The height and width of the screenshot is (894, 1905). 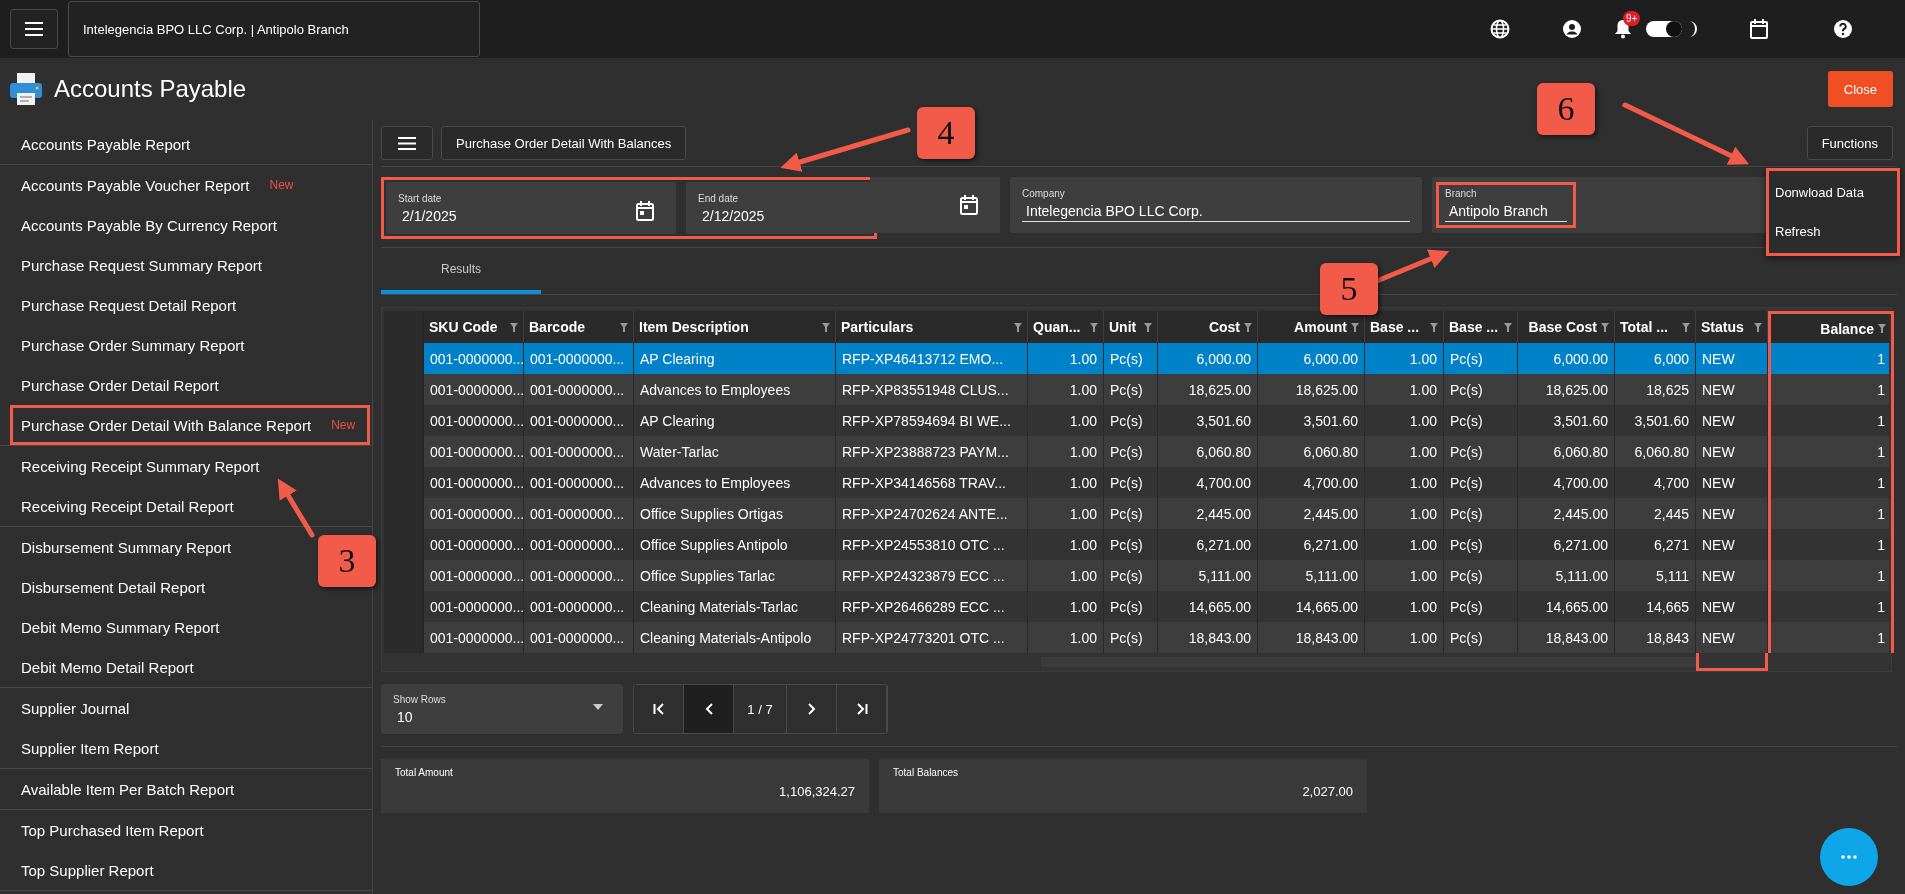 What do you see at coordinates (117, 627) in the screenshot?
I see `sidebar-item: Debit Memo Summary Report` at bounding box center [117, 627].